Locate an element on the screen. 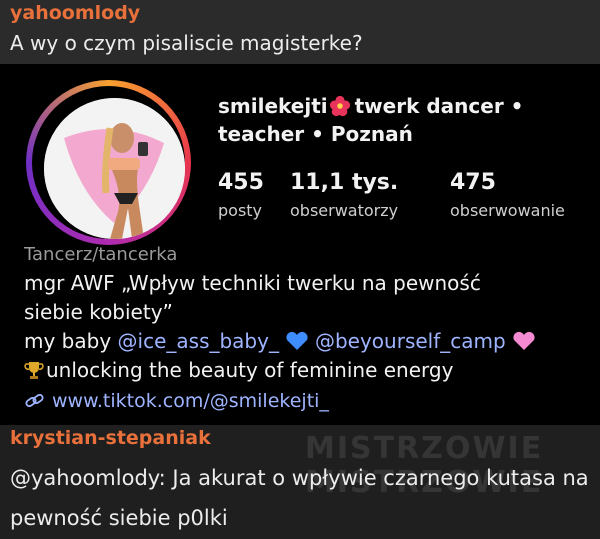  followers-label: obserwatorzy is located at coordinates (344, 210).